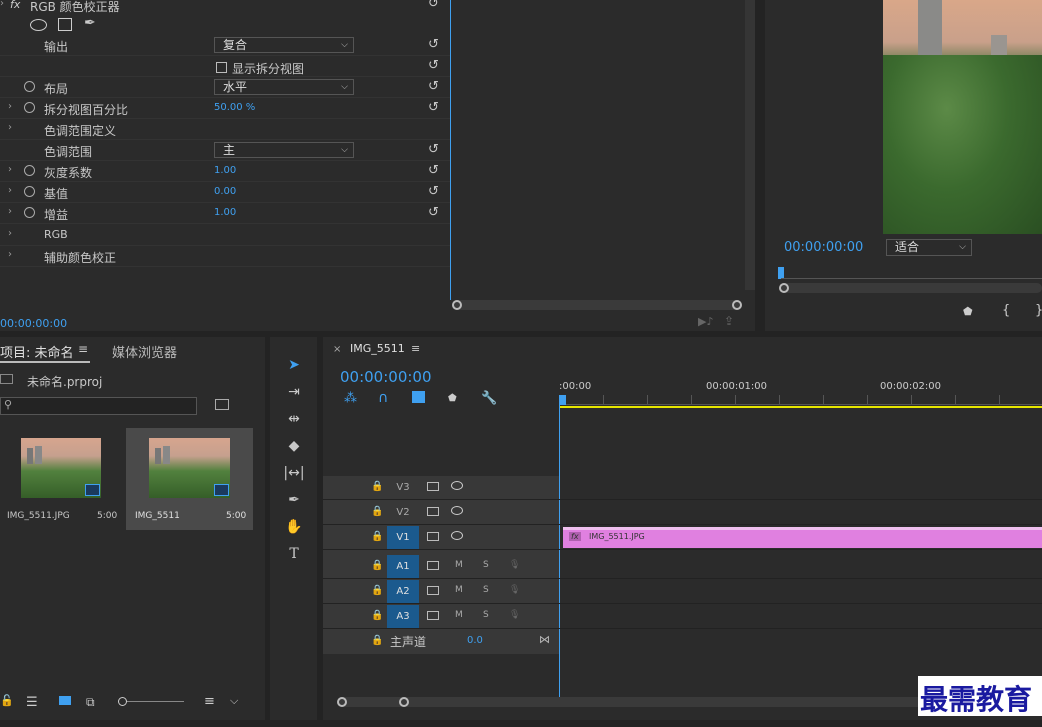 This screenshot has width=1042, height=727. What do you see at coordinates (294, 527) in the screenshot?
I see `hand-tool: ✋` at bounding box center [294, 527].